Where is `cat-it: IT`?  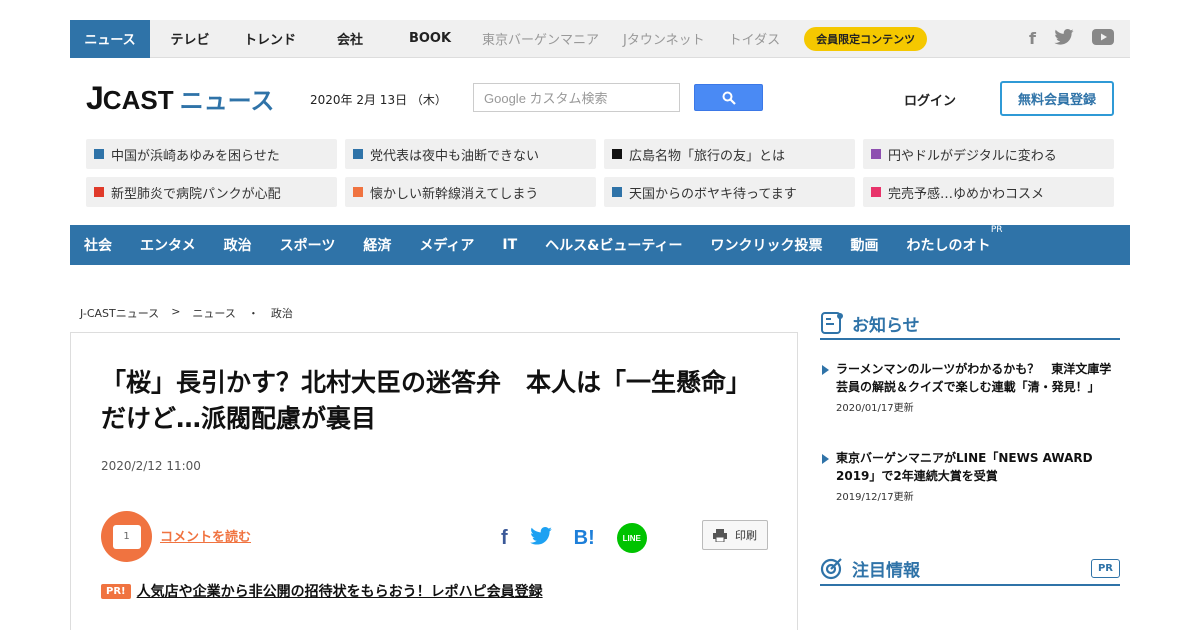
cat-it: IT is located at coordinates (509, 245).